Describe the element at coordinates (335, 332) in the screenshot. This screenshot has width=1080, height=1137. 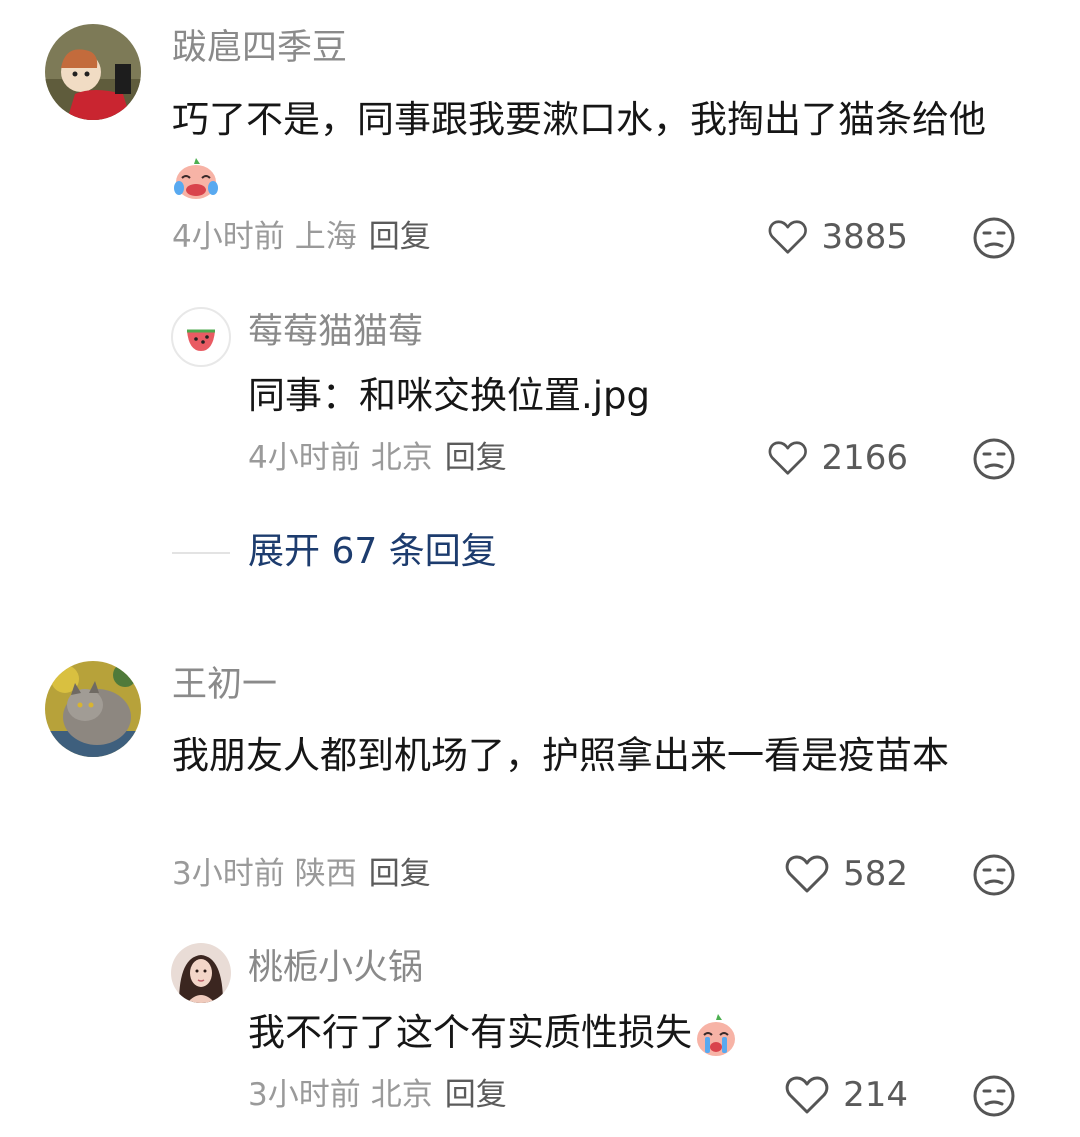
I see `reply-username: 莓莓猫猫莓` at that location.